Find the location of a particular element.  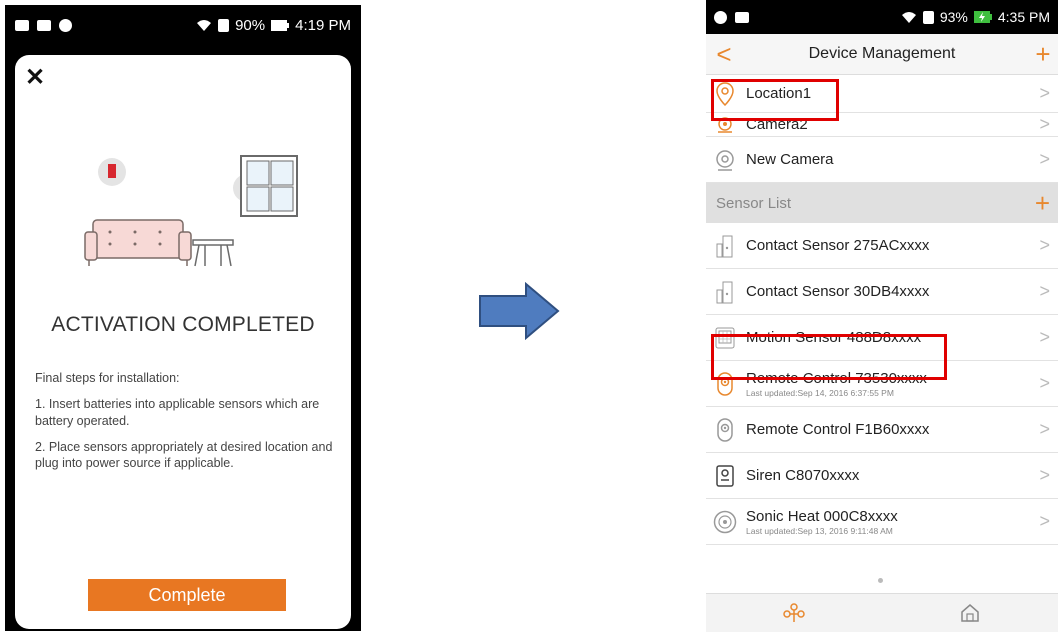

home-icon is located at coordinates (970, 613).